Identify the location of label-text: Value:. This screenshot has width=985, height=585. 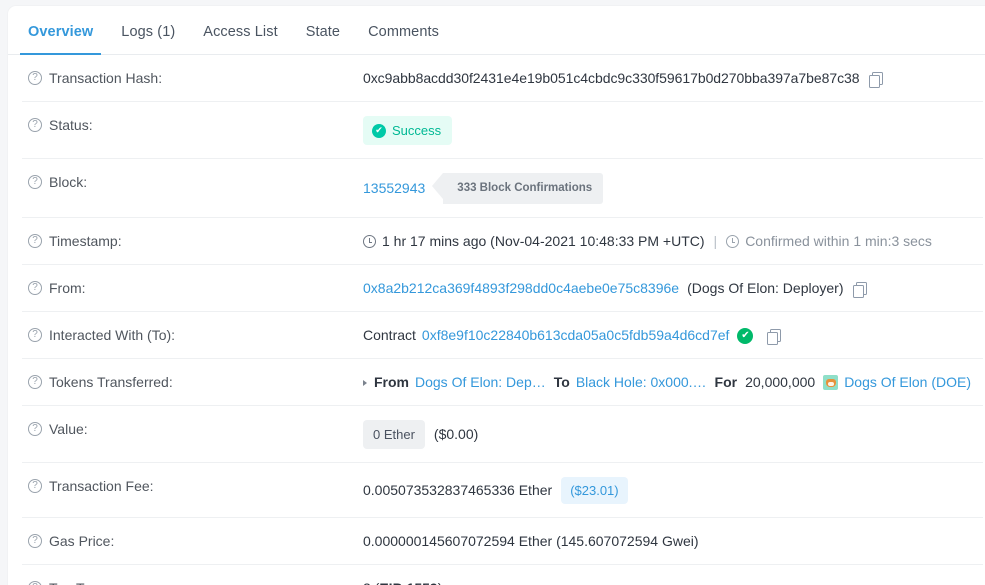
(68, 429).